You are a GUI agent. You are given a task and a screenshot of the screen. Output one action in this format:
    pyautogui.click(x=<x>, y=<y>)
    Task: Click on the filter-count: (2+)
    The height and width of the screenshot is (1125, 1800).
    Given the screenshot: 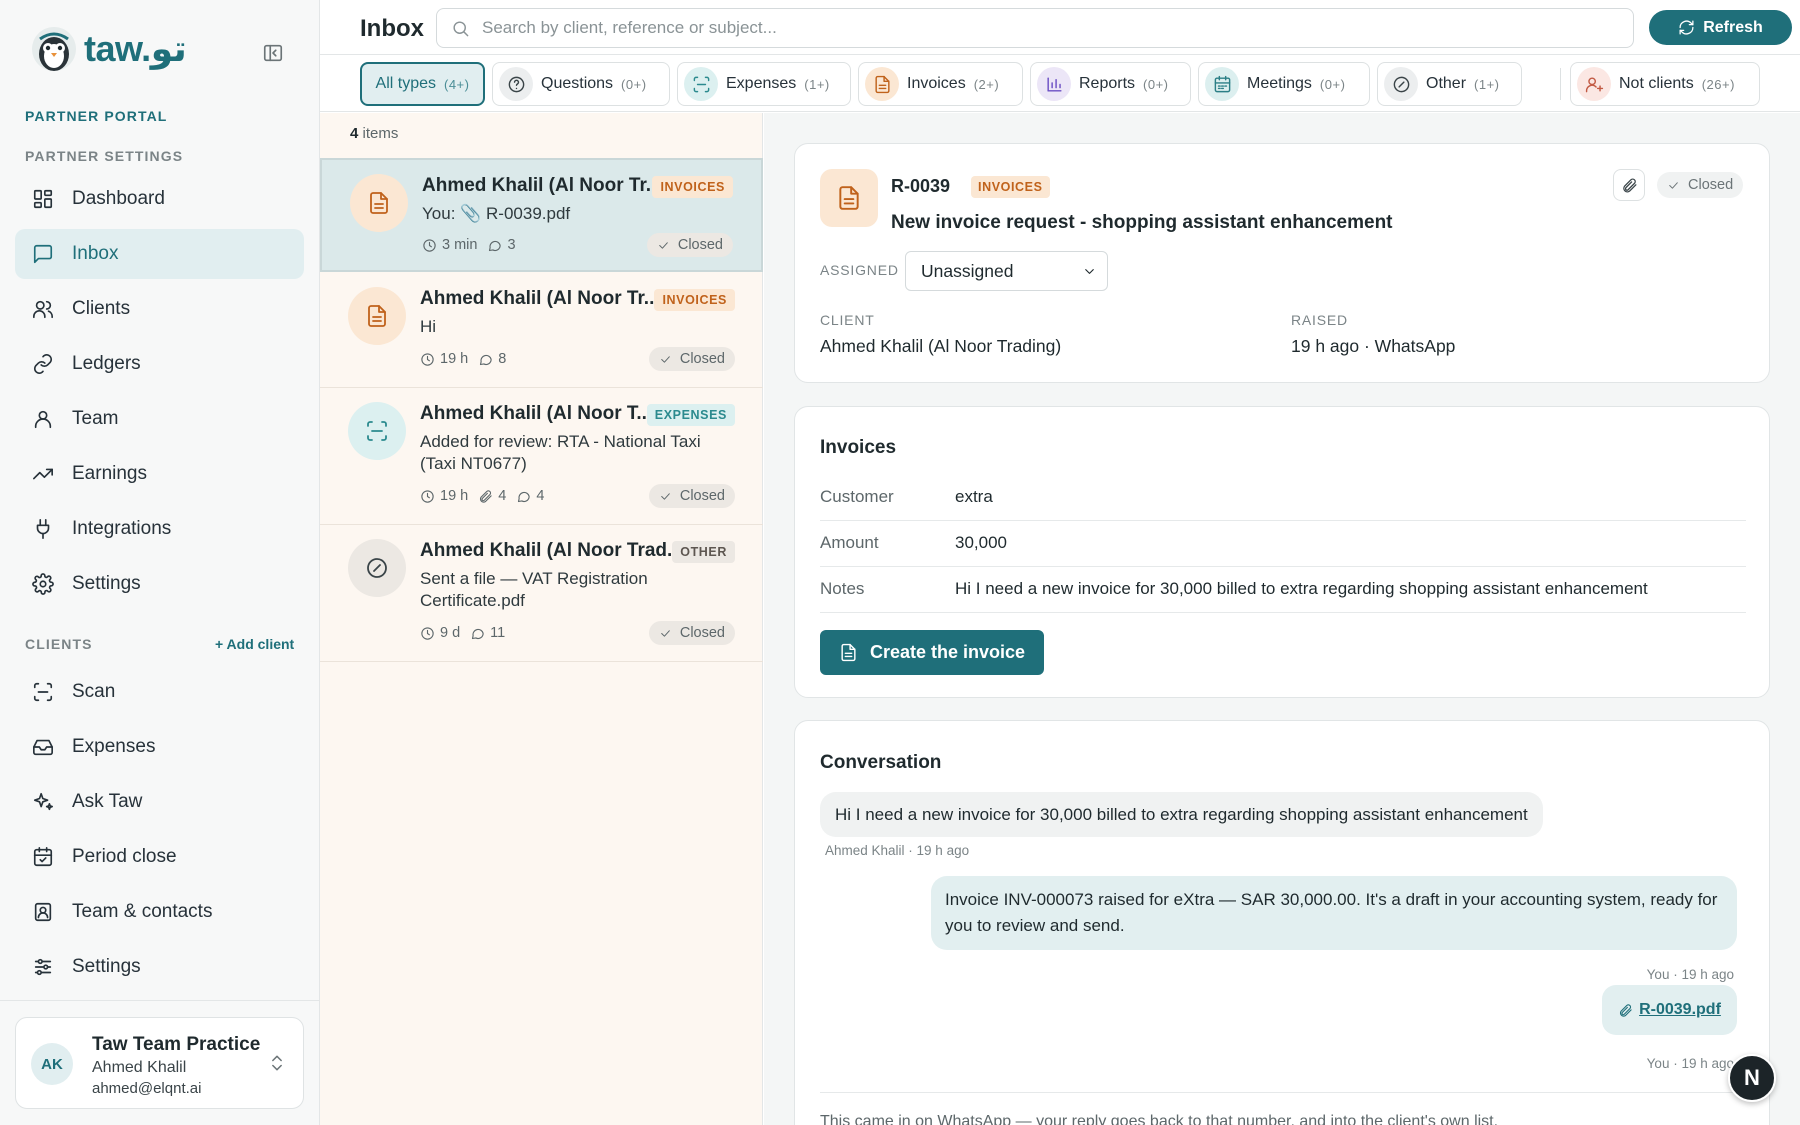 What is the action you would take?
    pyautogui.click(x=986, y=84)
    